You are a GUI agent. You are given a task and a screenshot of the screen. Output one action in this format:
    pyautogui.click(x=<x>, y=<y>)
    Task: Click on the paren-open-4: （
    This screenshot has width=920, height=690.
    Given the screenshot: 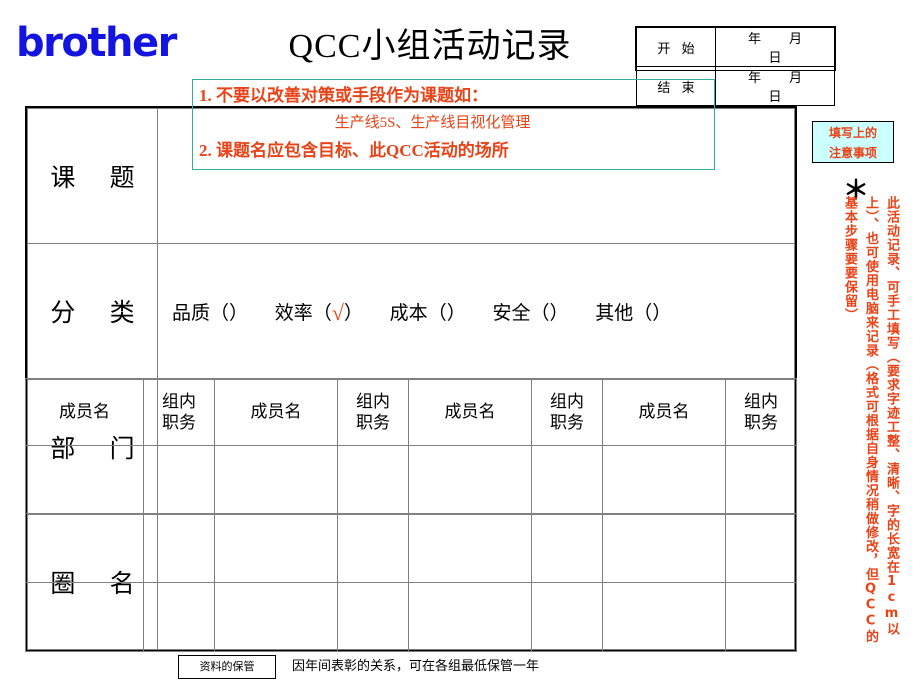 What is the action you would take?
    pyautogui.click(x=643, y=313)
    